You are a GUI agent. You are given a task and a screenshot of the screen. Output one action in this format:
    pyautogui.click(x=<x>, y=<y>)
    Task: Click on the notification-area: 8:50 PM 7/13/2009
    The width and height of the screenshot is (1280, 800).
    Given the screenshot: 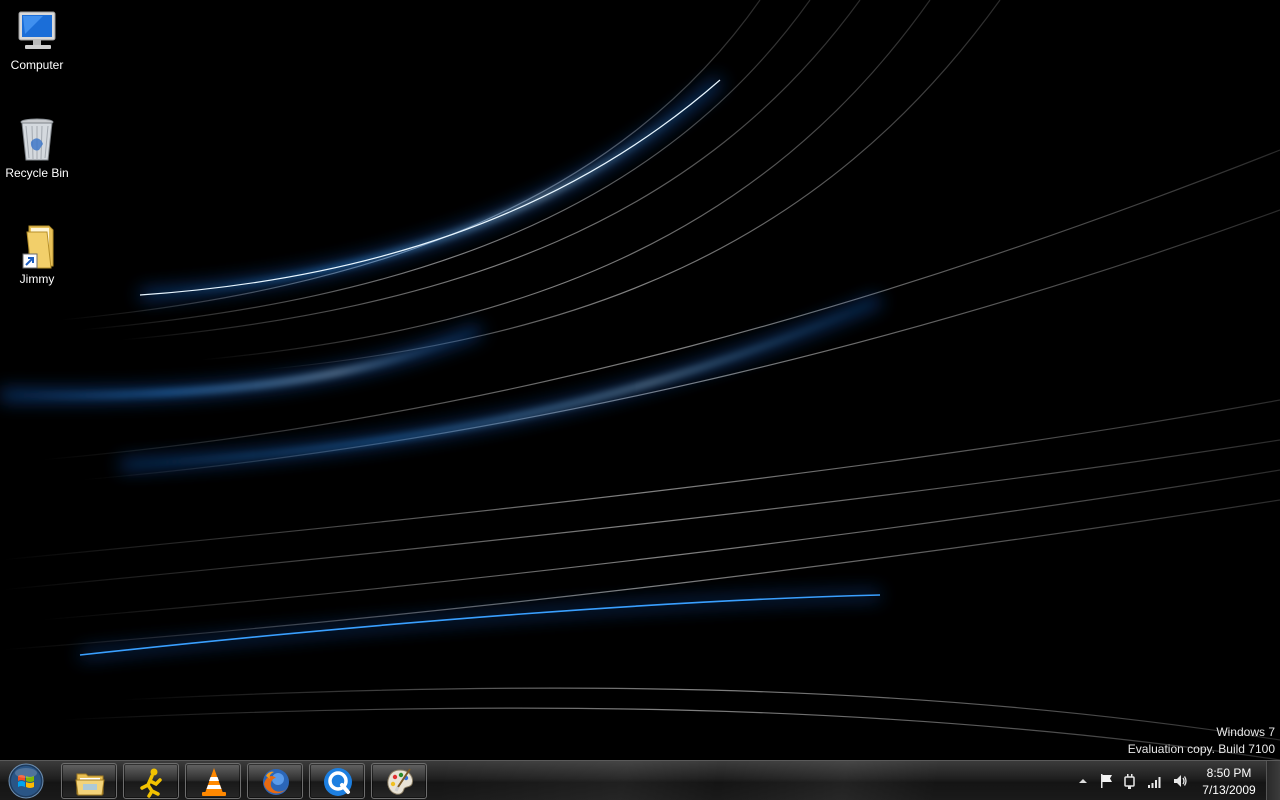 What is the action you would take?
    pyautogui.click(x=640, y=780)
    